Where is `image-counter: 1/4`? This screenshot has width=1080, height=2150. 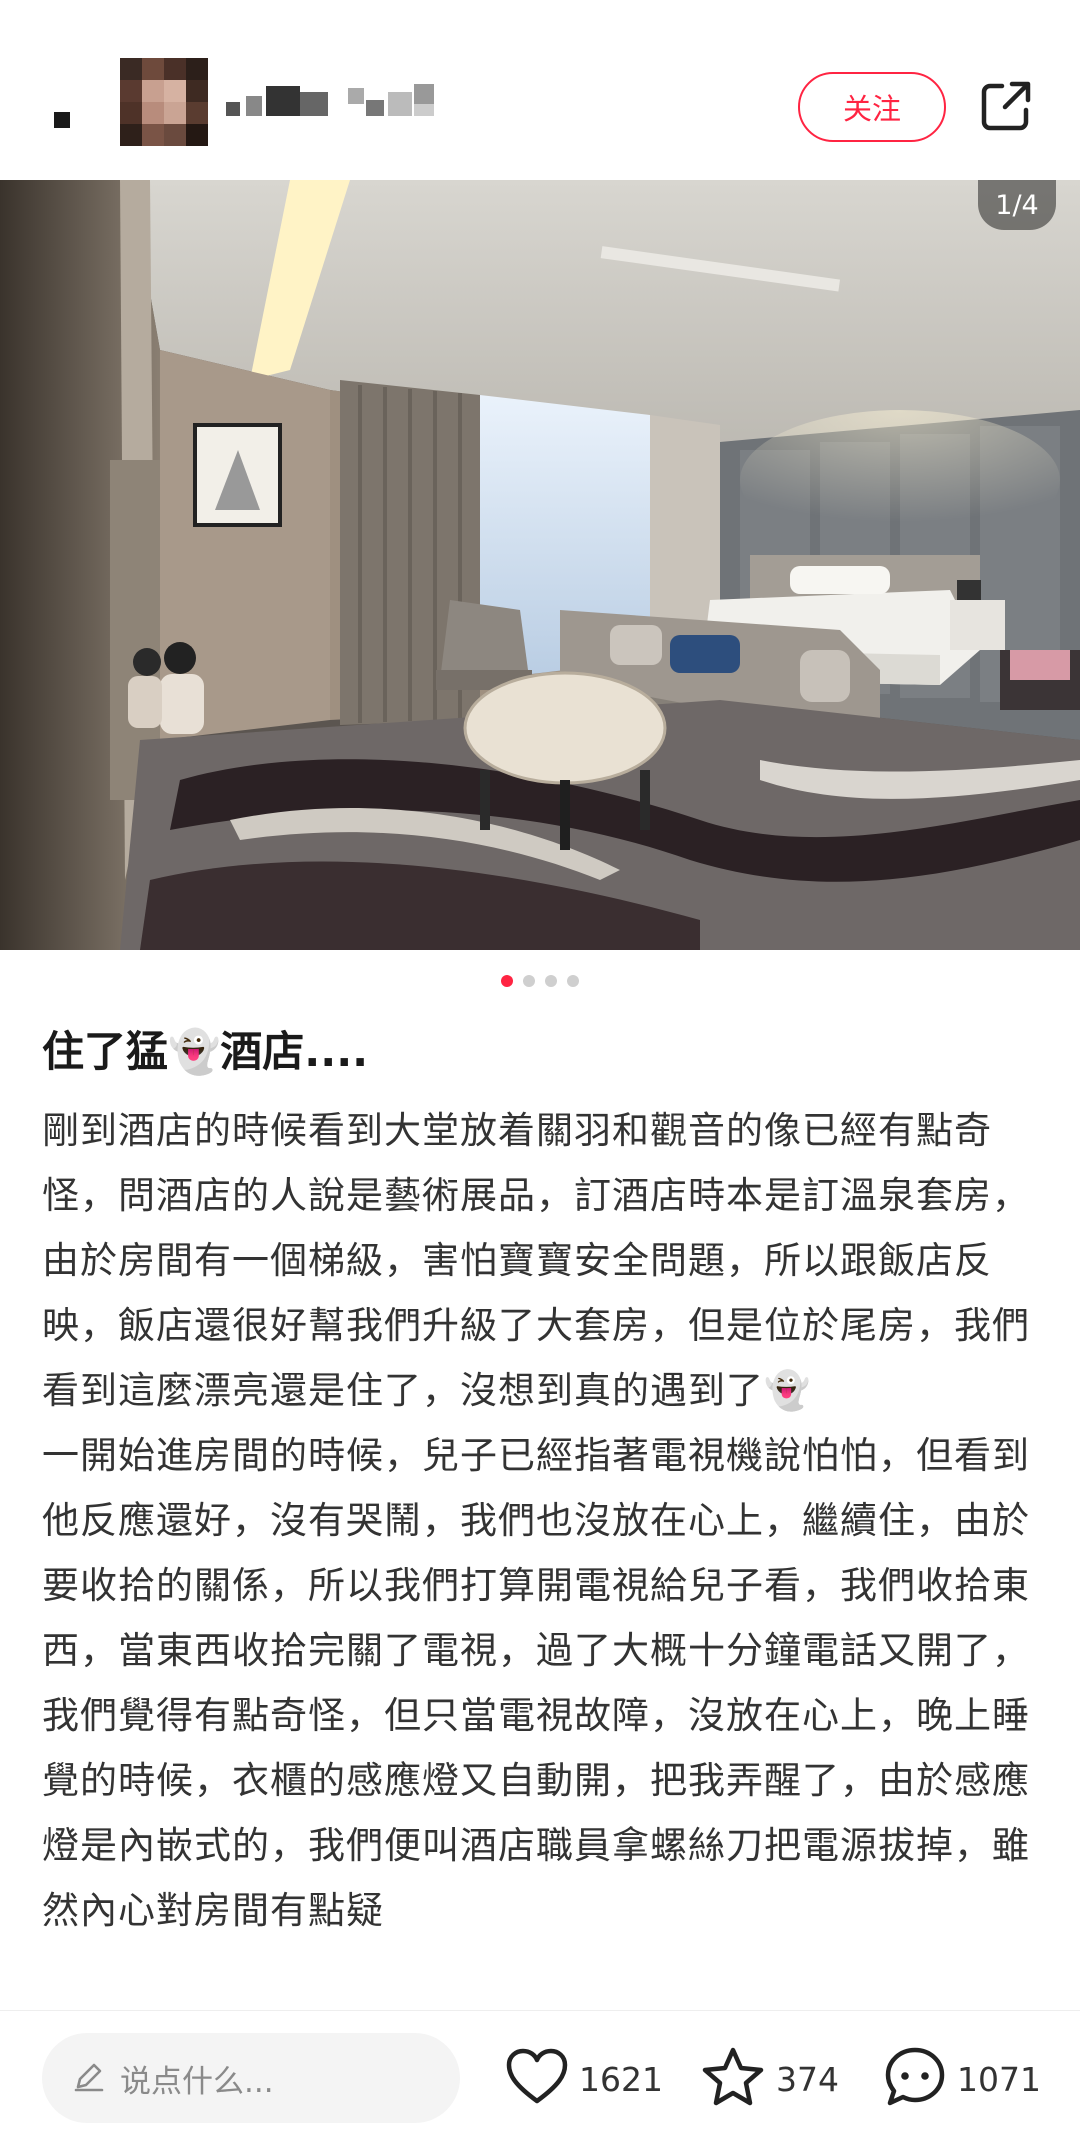 image-counter: 1/4 is located at coordinates (1017, 205).